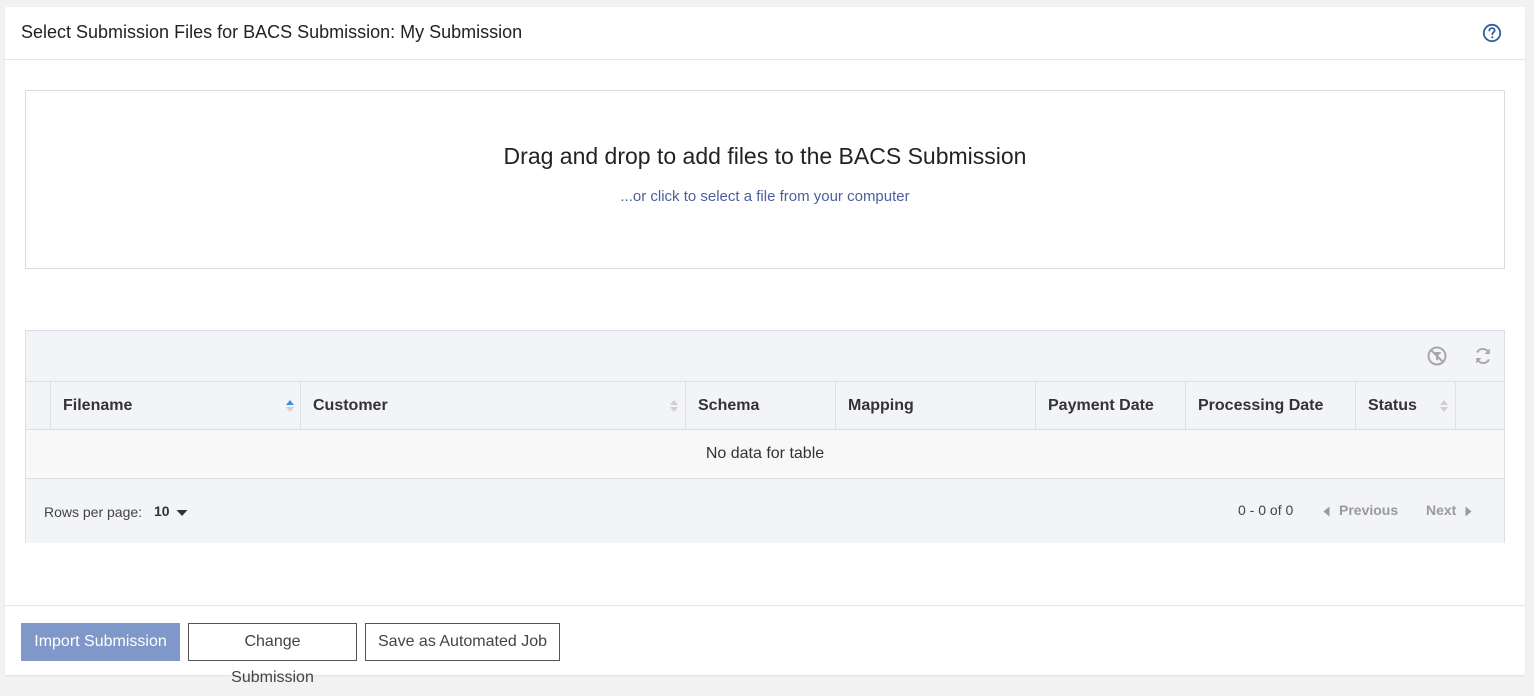  What do you see at coordinates (1483, 356) in the screenshot?
I see `refresh-icon` at bounding box center [1483, 356].